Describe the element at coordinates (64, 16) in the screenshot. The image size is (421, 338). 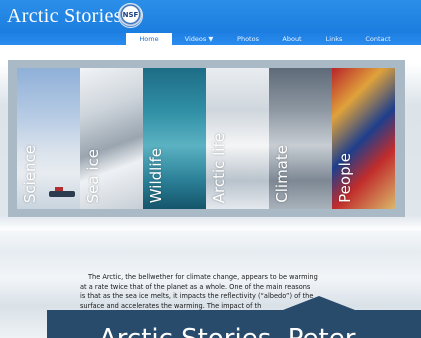
I see `site-title: Arctic Stories` at that location.